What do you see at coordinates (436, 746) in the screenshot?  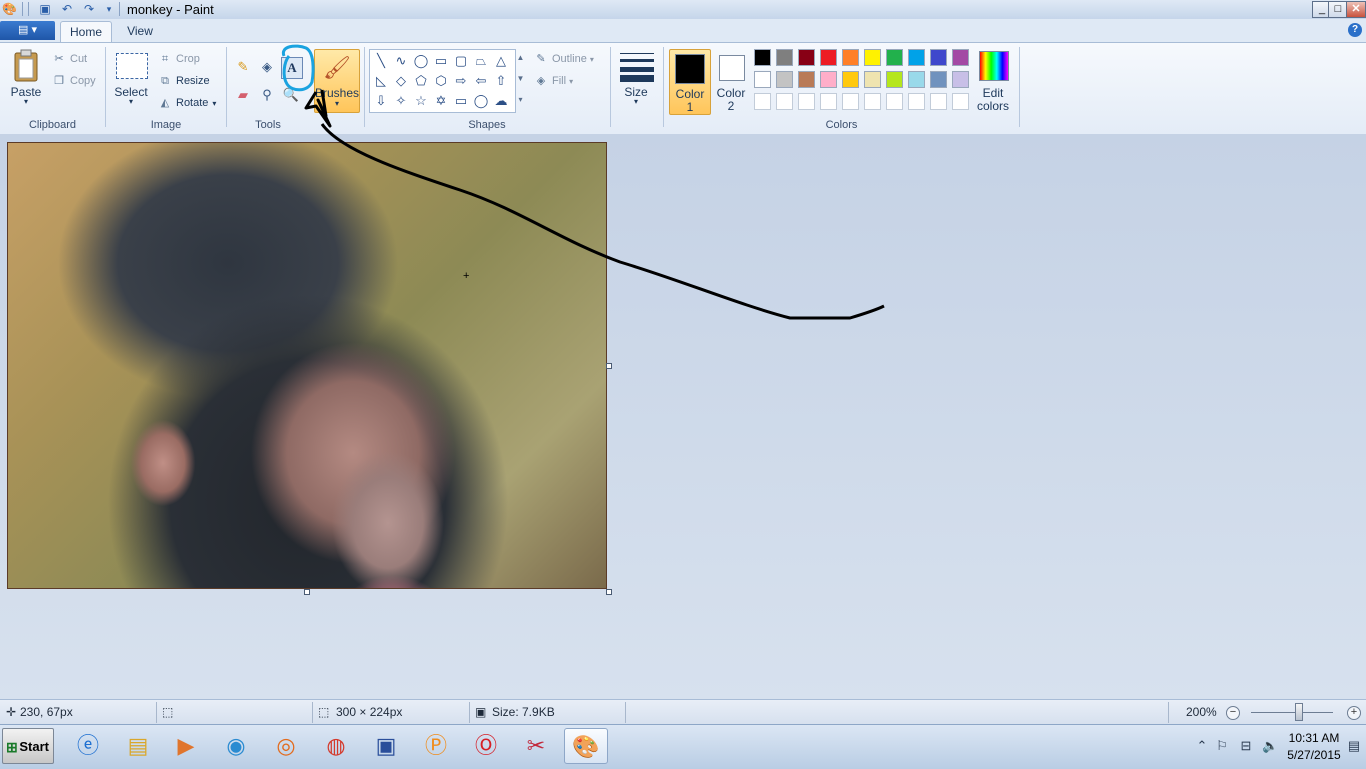 I see `pandora-icon: Ⓟ` at bounding box center [436, 746].